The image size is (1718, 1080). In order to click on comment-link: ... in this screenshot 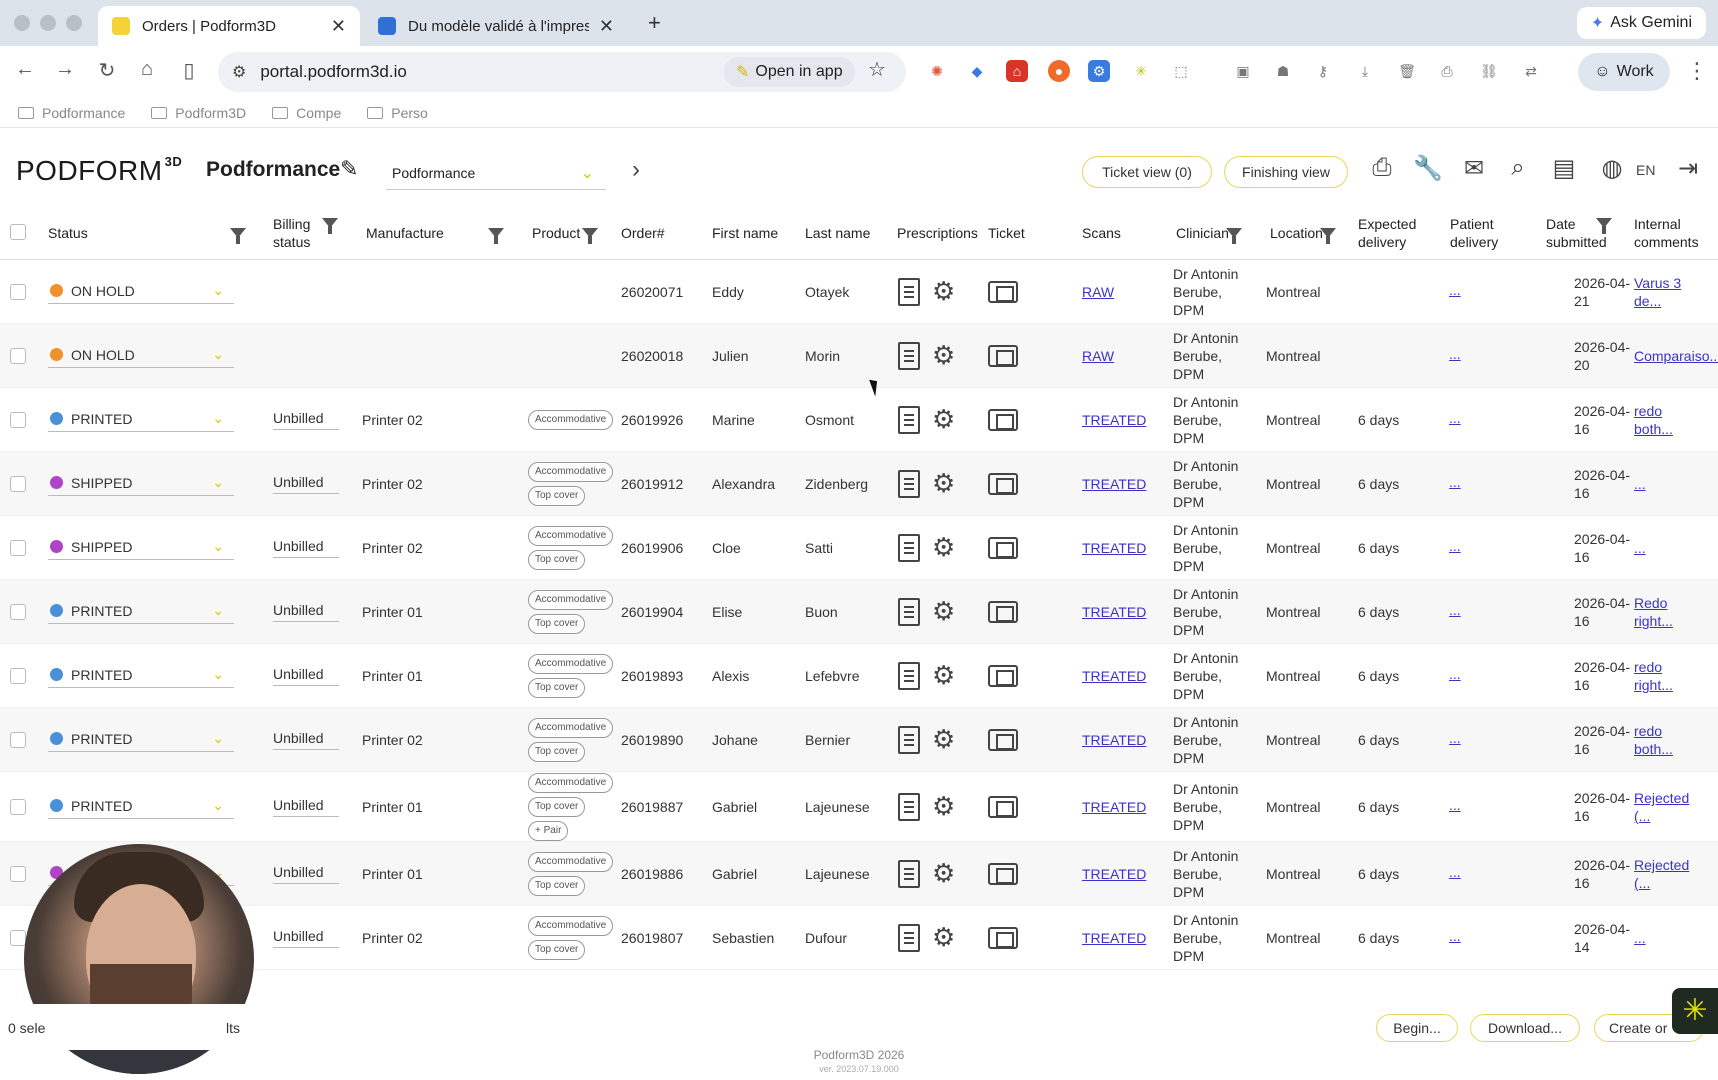, I will do `click(1640, 484)`.